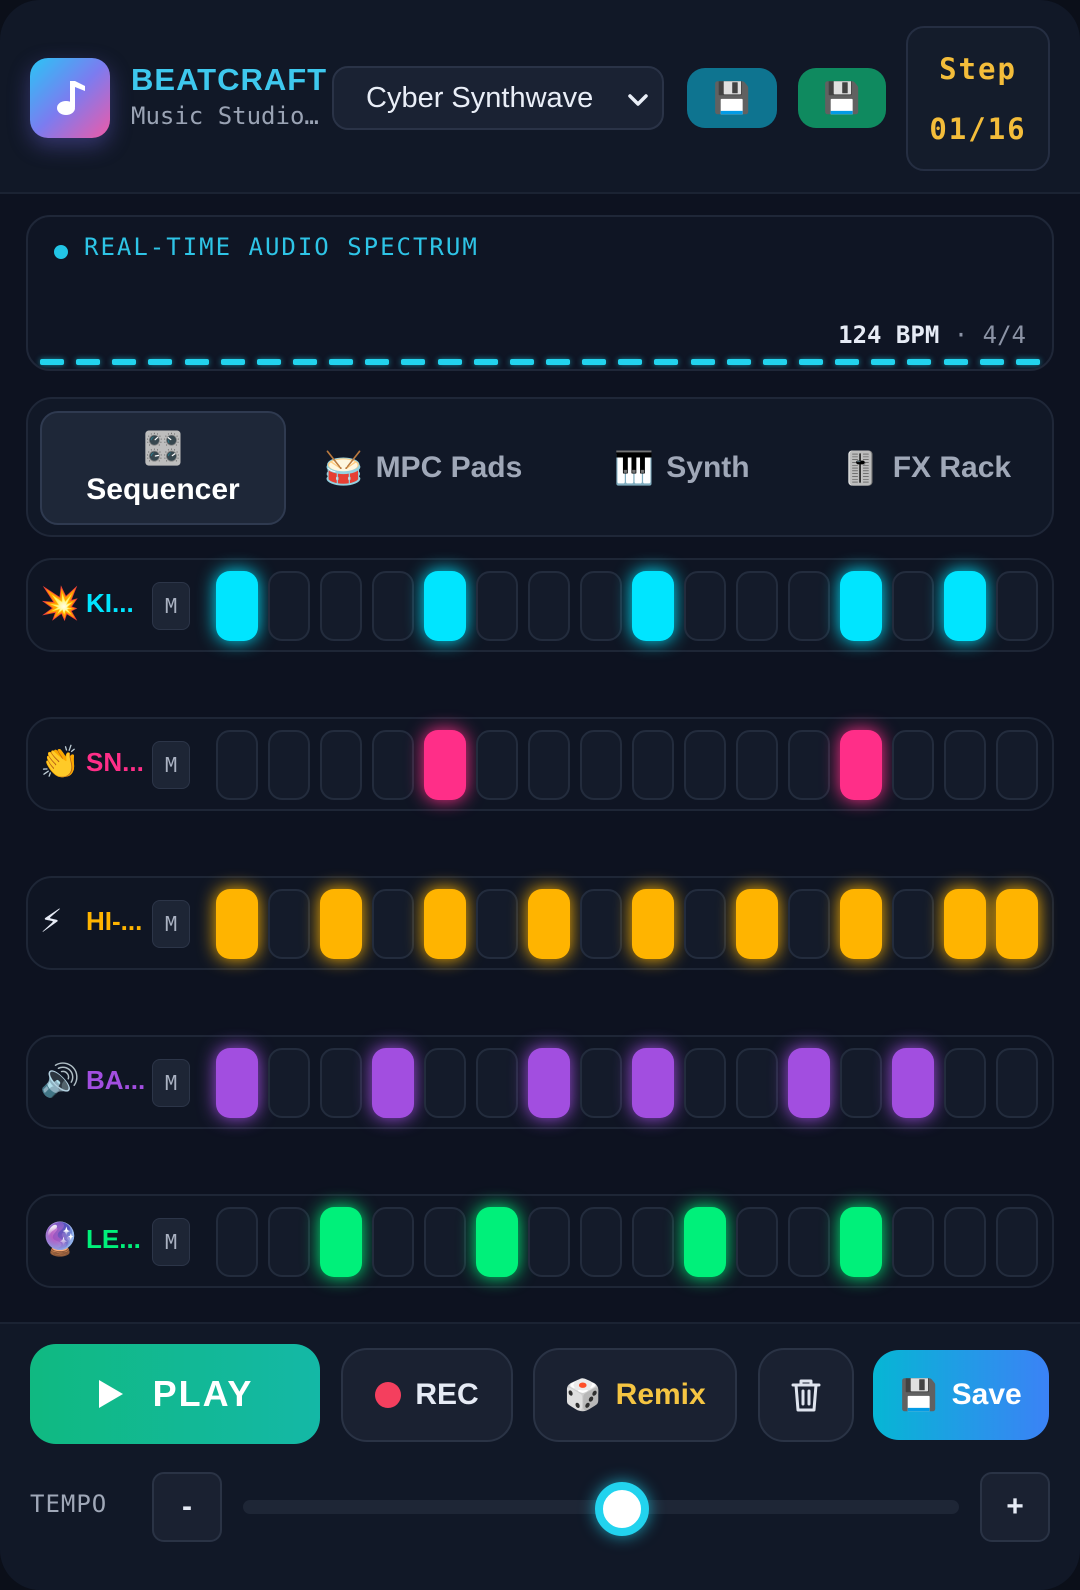 Image resolution: width=1080 pixels, height=1590 pixels. Describe the element at coordinates (732, 98) in the screenshot. I see `save-preset-button: 💾` at that location.